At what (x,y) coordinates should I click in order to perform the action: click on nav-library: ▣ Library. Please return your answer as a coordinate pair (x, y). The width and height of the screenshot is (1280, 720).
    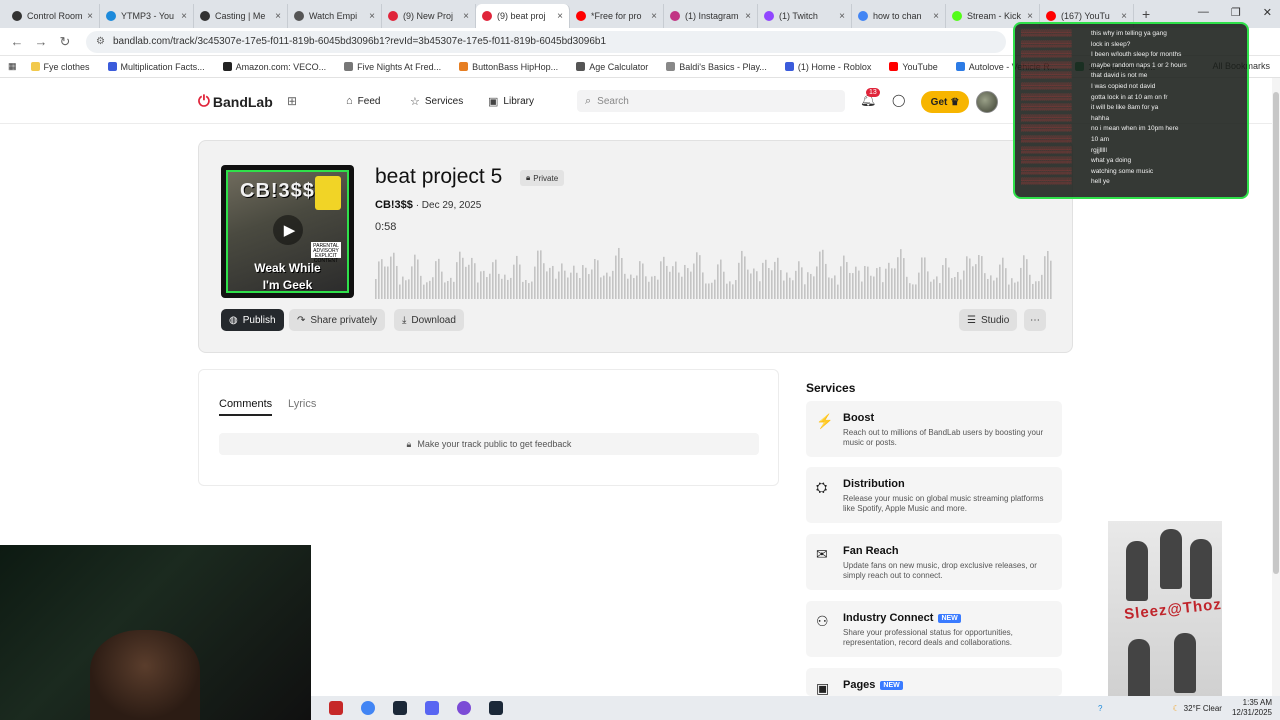
    Looking at the image, I should click on (511, 101).